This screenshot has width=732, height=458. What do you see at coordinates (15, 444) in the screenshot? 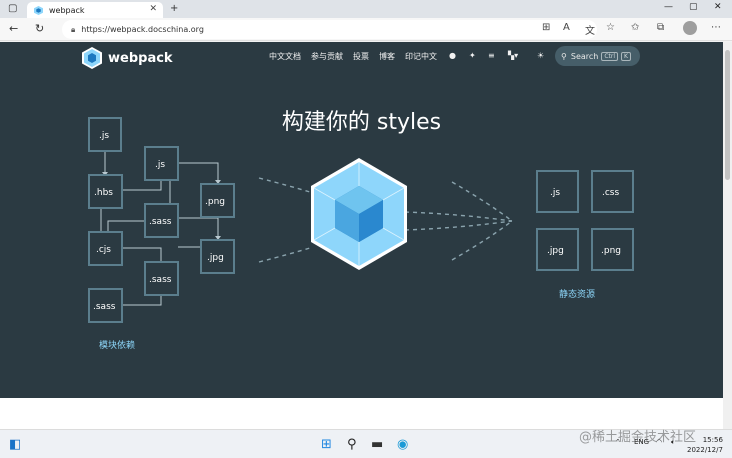
I see `widgets-icon: ◧` at bounding box center [15, 444].